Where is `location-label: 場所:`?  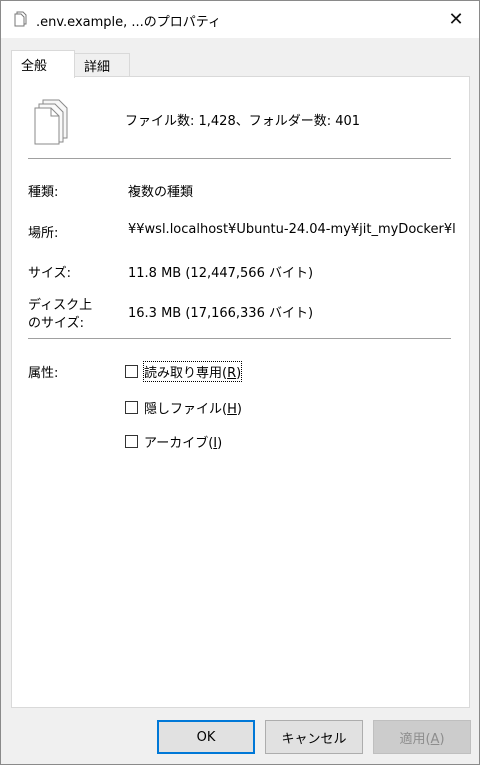 location-label: 場所: is located at coordinates (43, 233).